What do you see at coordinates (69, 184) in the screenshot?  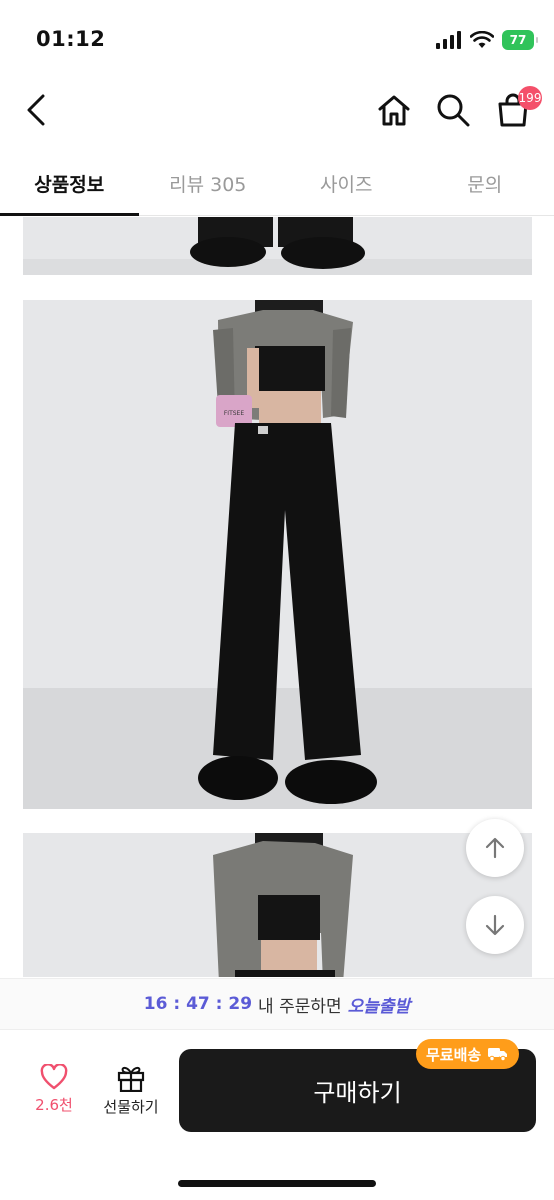 I see `tab-product-info: 상품정보` at bounding box center [69, 184].